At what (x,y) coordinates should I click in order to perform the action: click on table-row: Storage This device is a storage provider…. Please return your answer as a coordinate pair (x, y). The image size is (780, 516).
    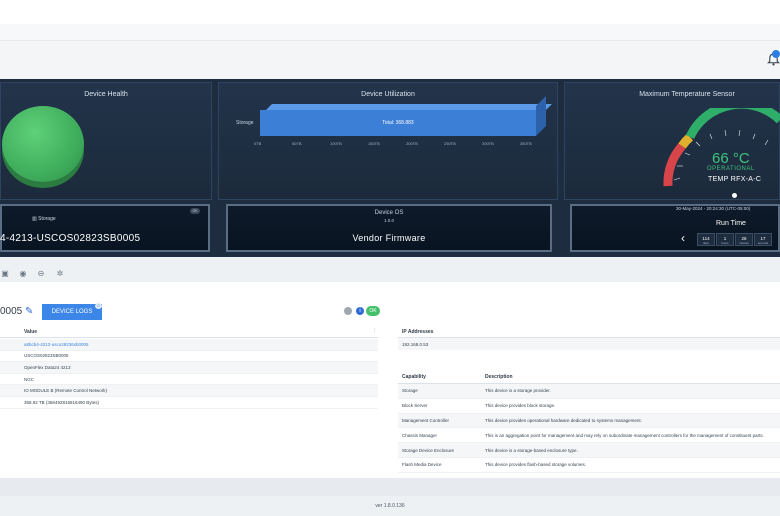
    Looking at the image, I should click on (589, 391).